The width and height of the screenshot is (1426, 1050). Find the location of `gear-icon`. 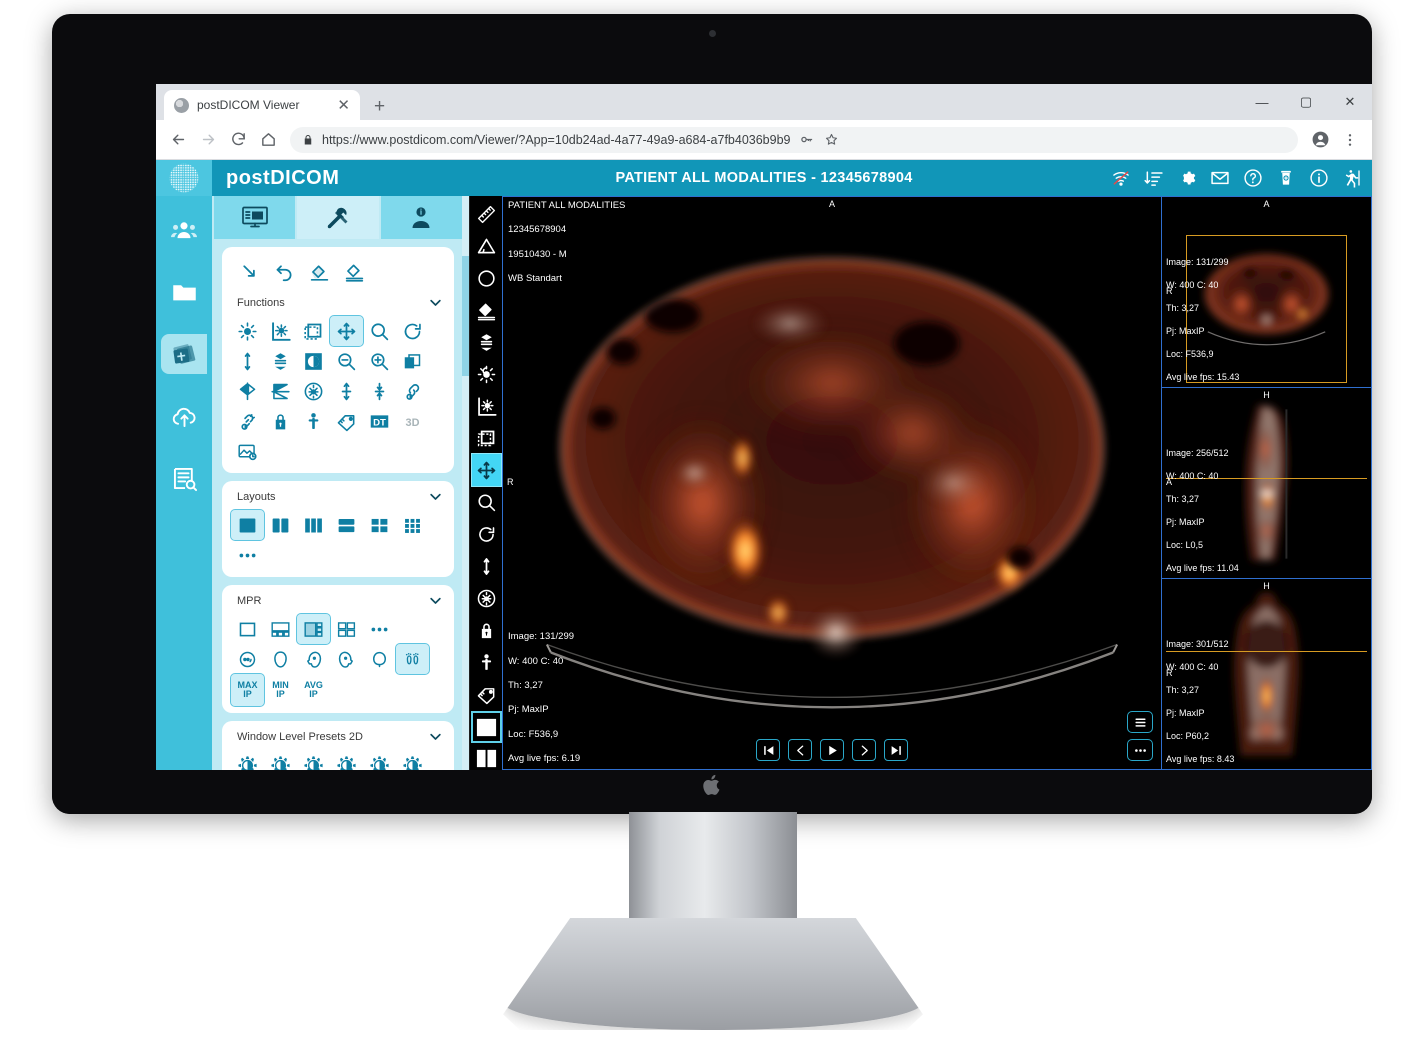

gear-icon is located at coordinates (1187, 178).